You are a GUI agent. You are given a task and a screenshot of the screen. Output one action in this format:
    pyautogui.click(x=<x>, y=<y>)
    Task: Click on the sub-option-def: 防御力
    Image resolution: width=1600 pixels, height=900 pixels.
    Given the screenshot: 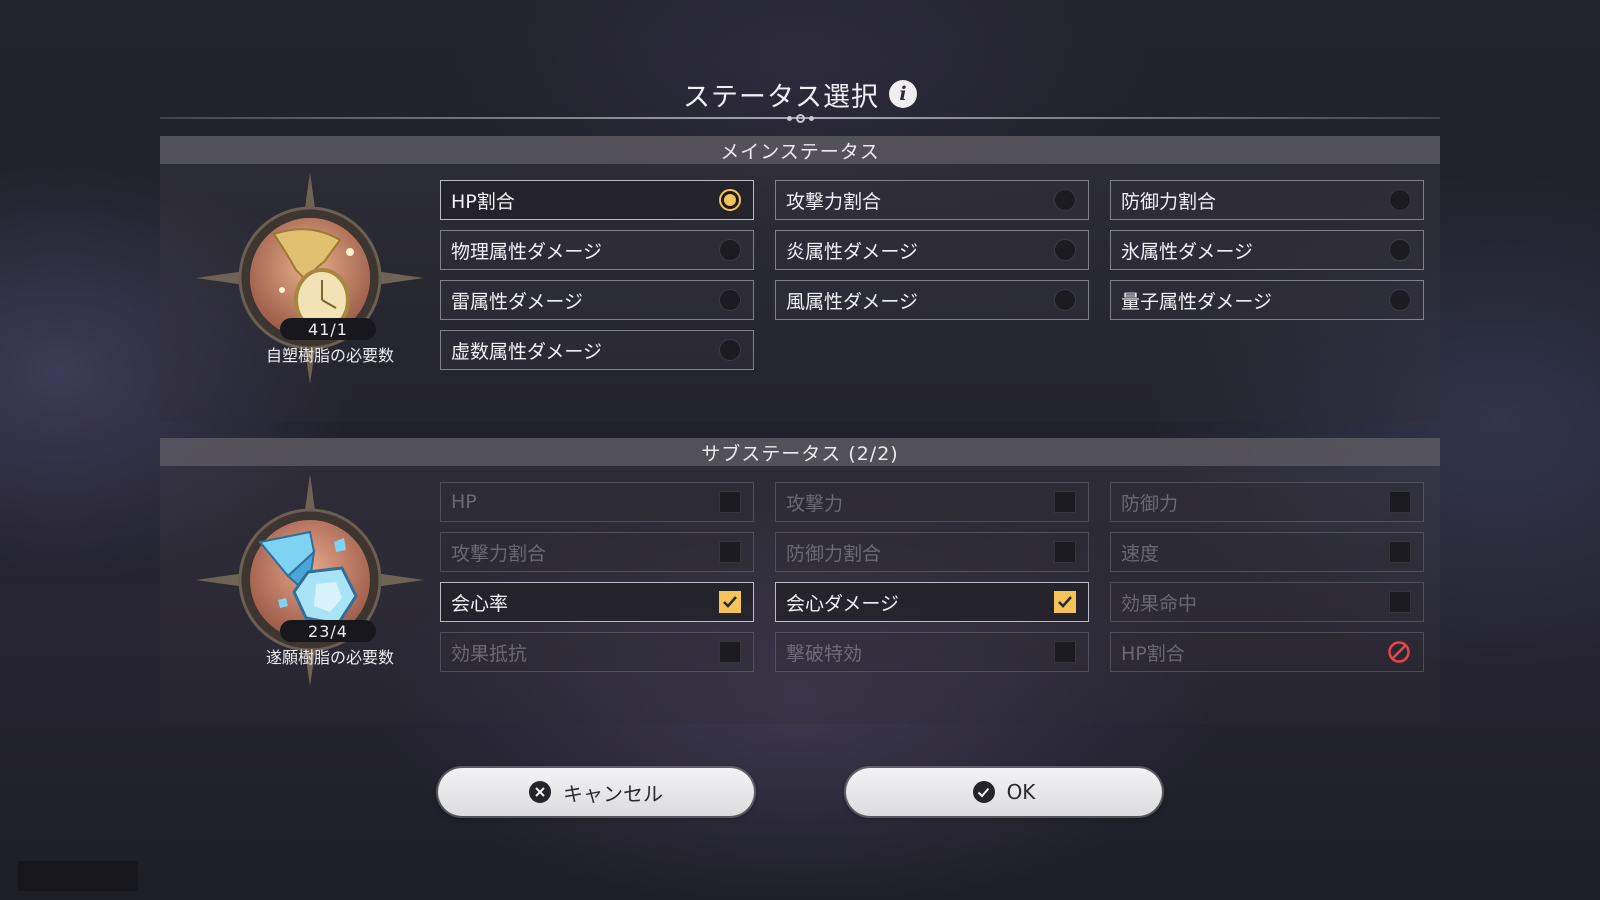 What is the action you would take?
    pyautogui.click(x=1267, y=502)
    